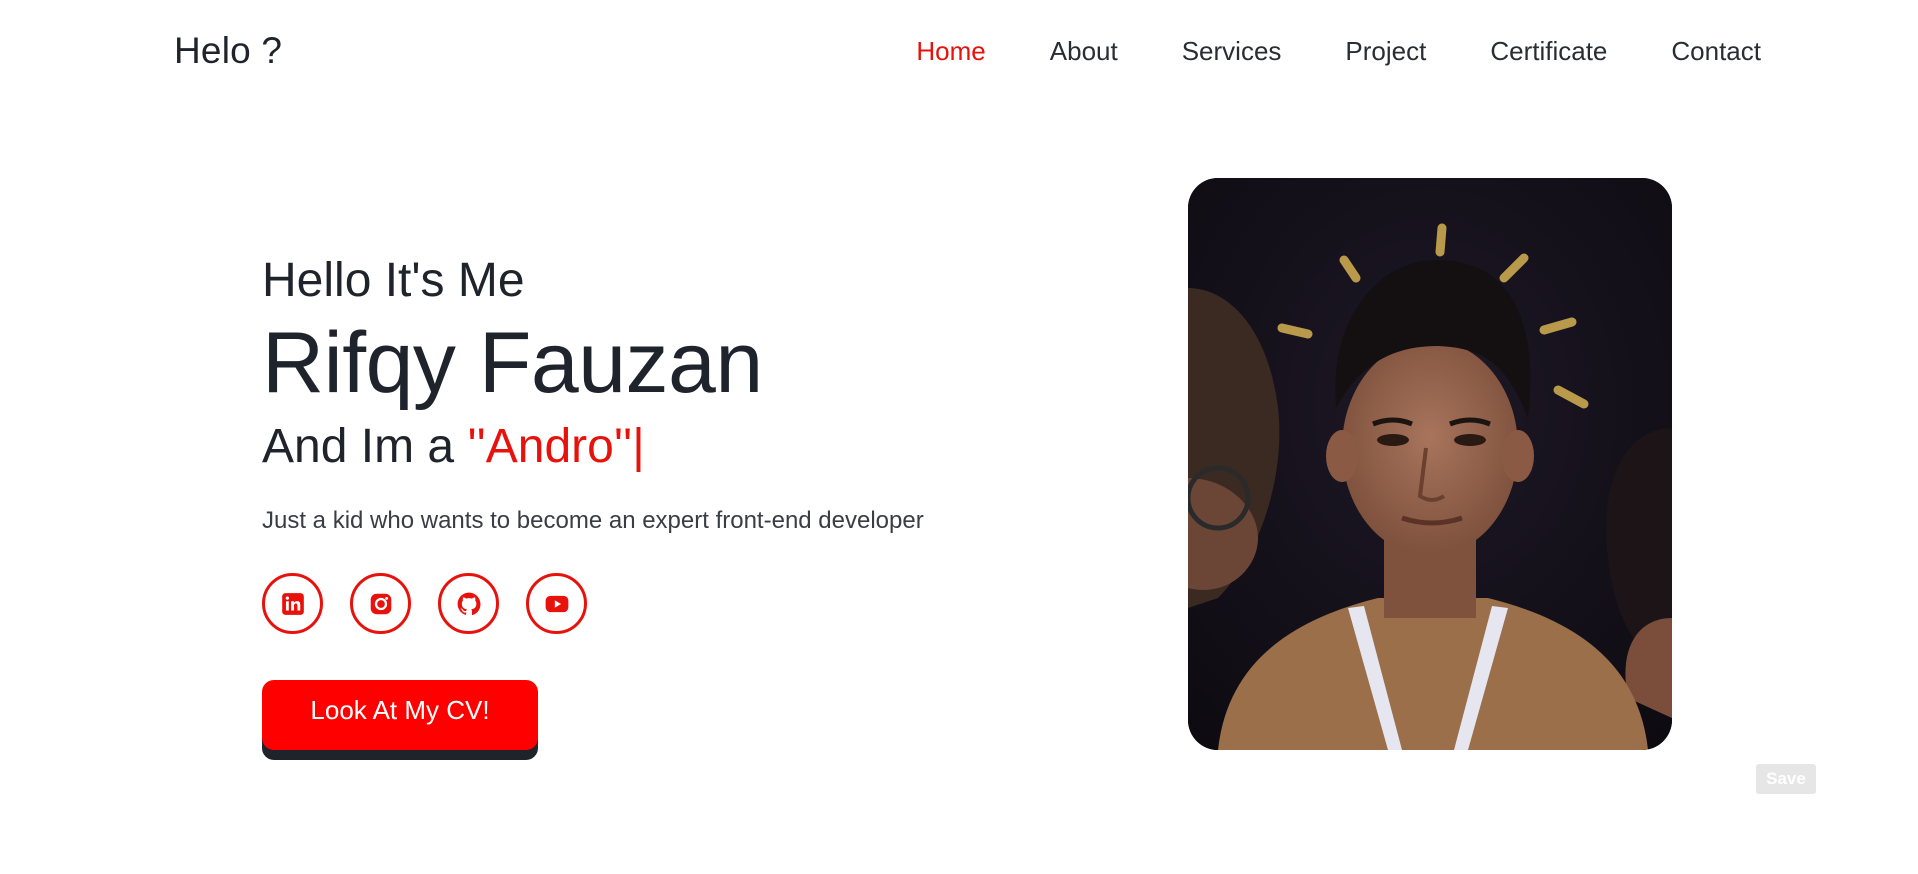 The height and width of the screenshot is (874, 1918). I want to click on role-prefix: And Im a, so click(365, 446).